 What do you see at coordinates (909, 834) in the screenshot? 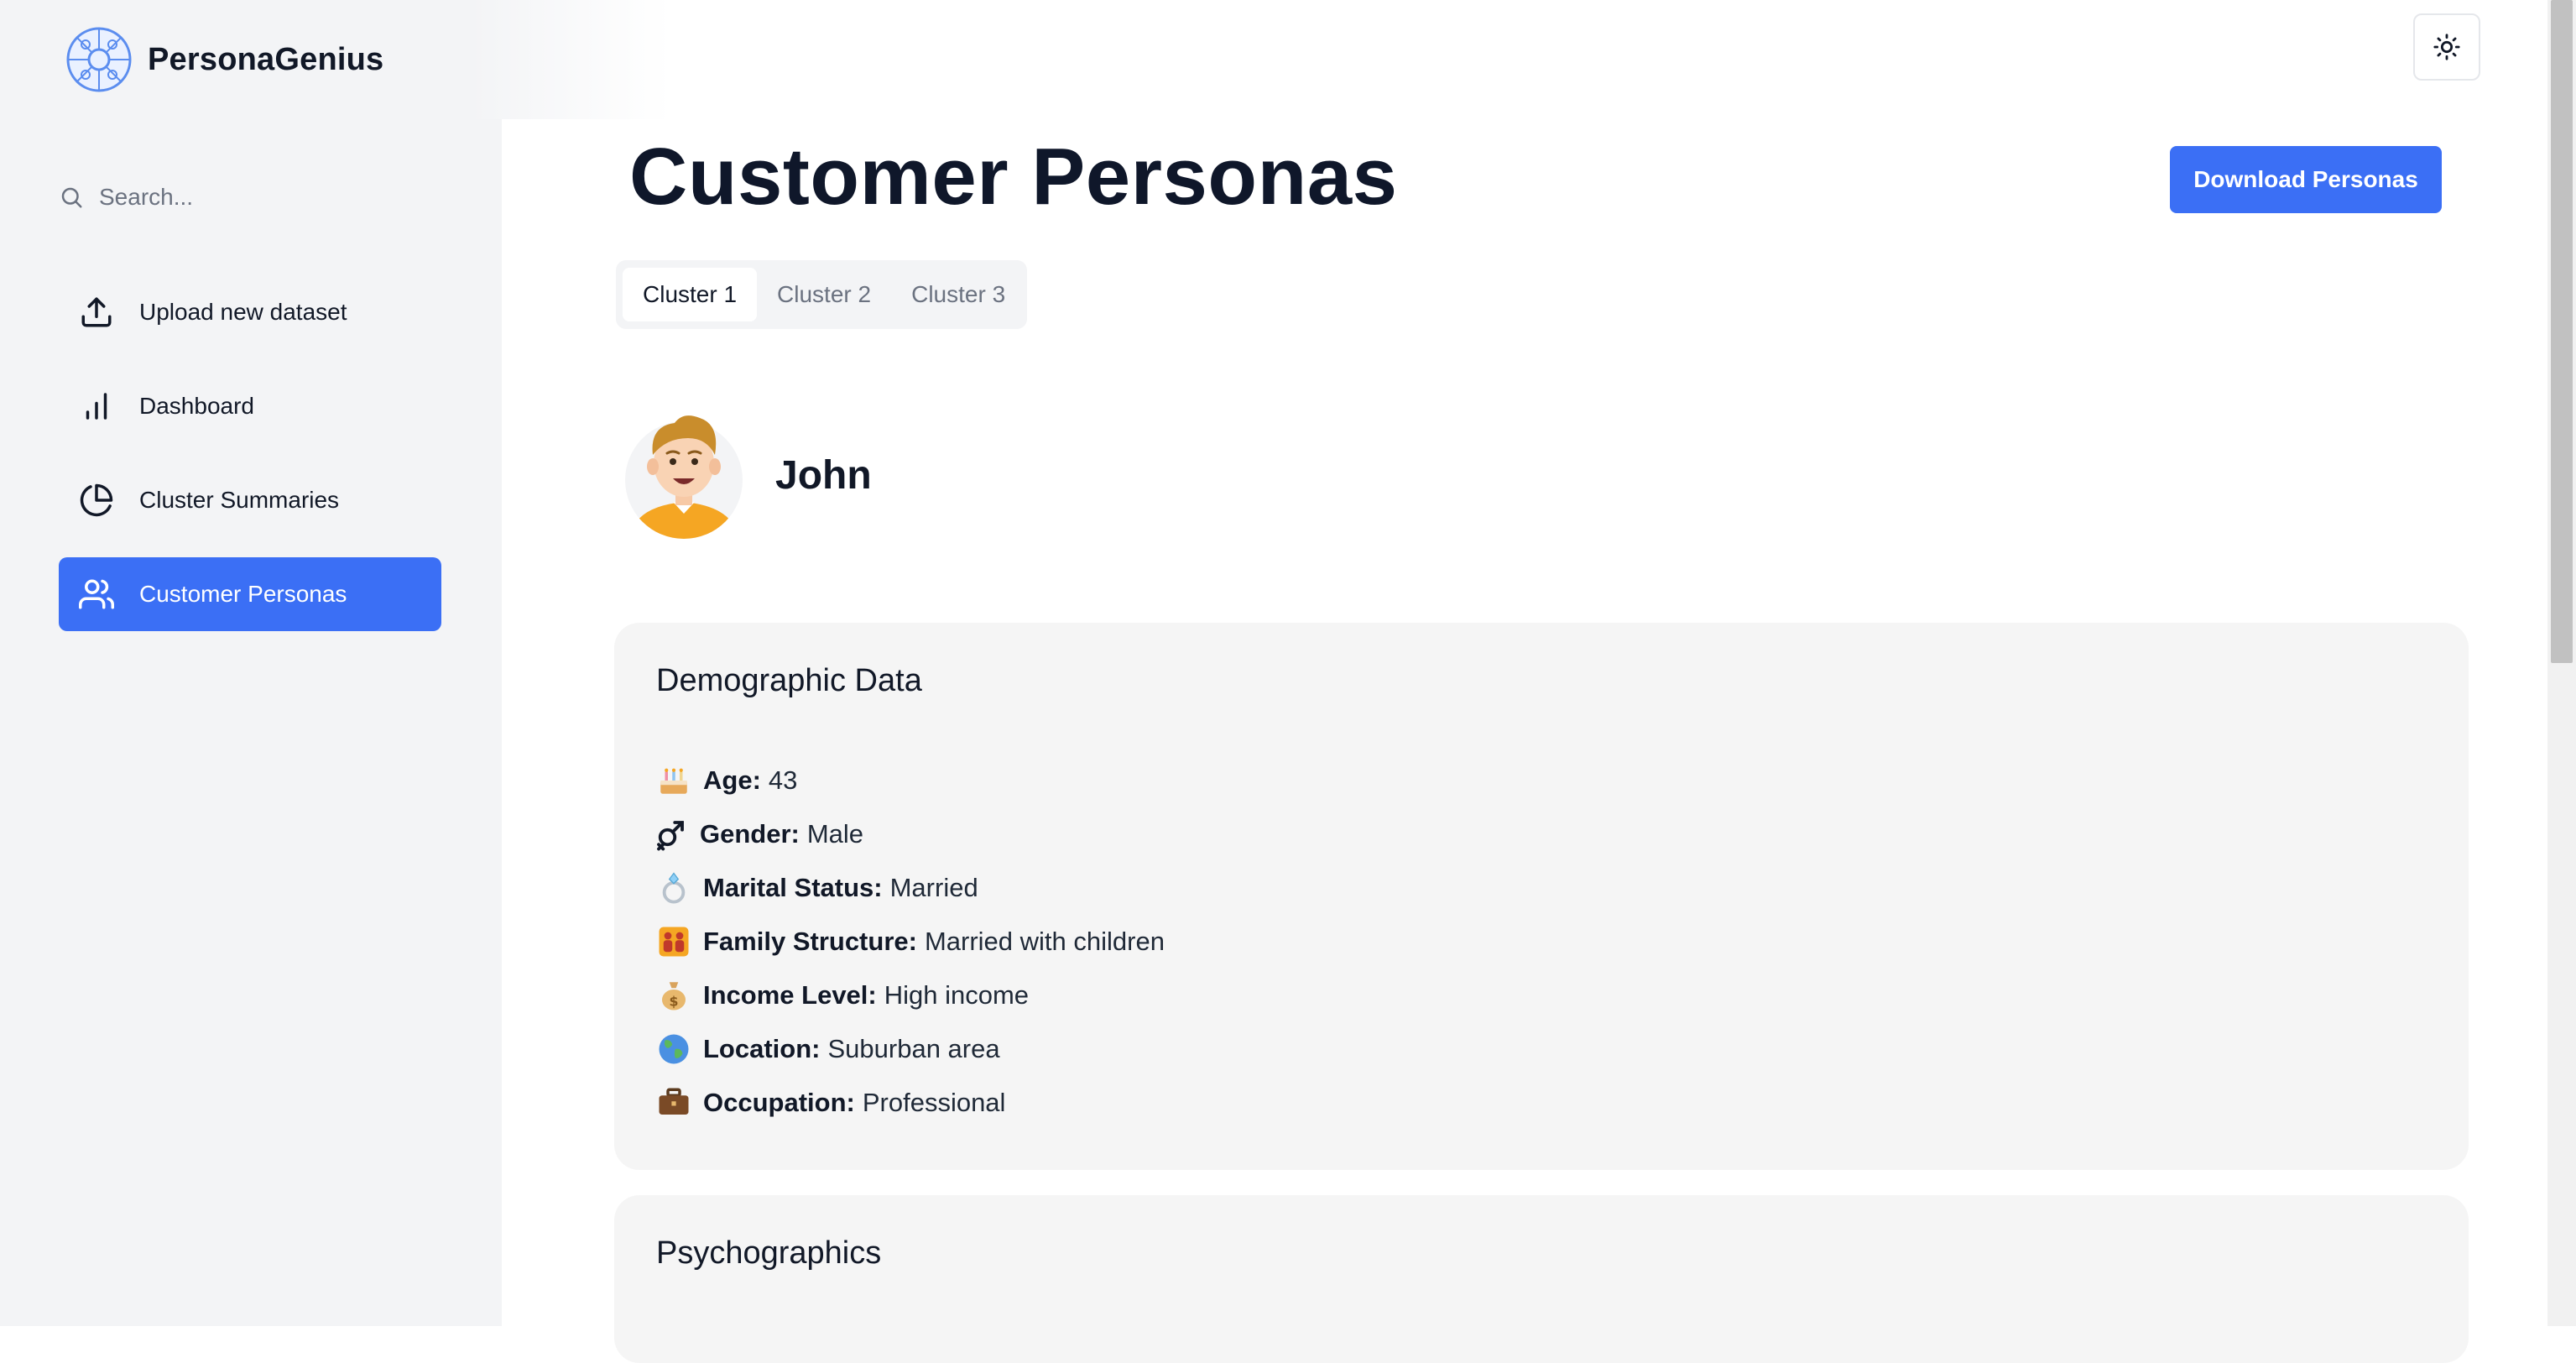
I see `list-item: Gender: Male` at bounding box center [909, 834].